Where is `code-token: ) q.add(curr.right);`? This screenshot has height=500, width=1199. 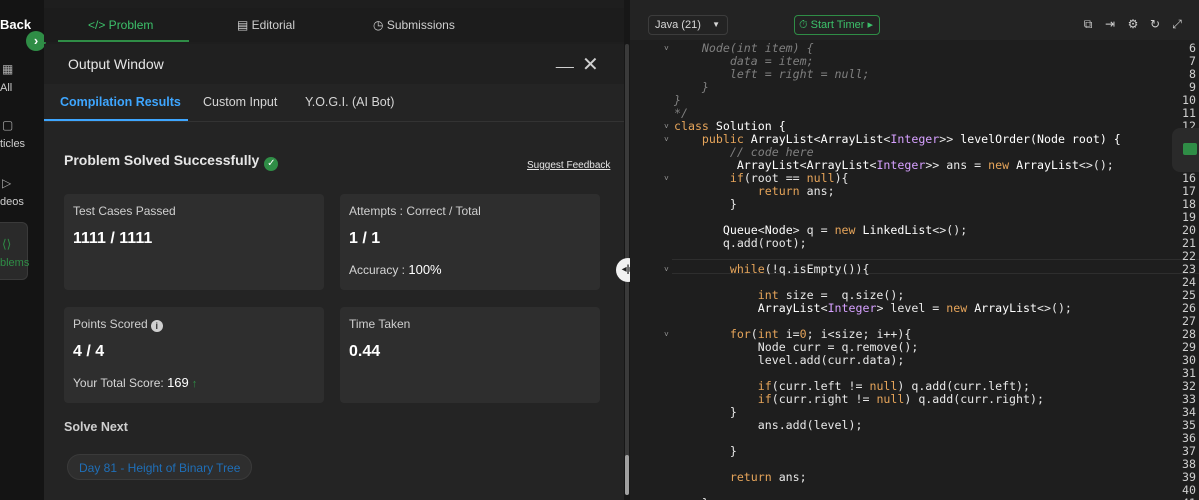 code-token: ) q.add(curr.right); is located at coordinates (974, 399).